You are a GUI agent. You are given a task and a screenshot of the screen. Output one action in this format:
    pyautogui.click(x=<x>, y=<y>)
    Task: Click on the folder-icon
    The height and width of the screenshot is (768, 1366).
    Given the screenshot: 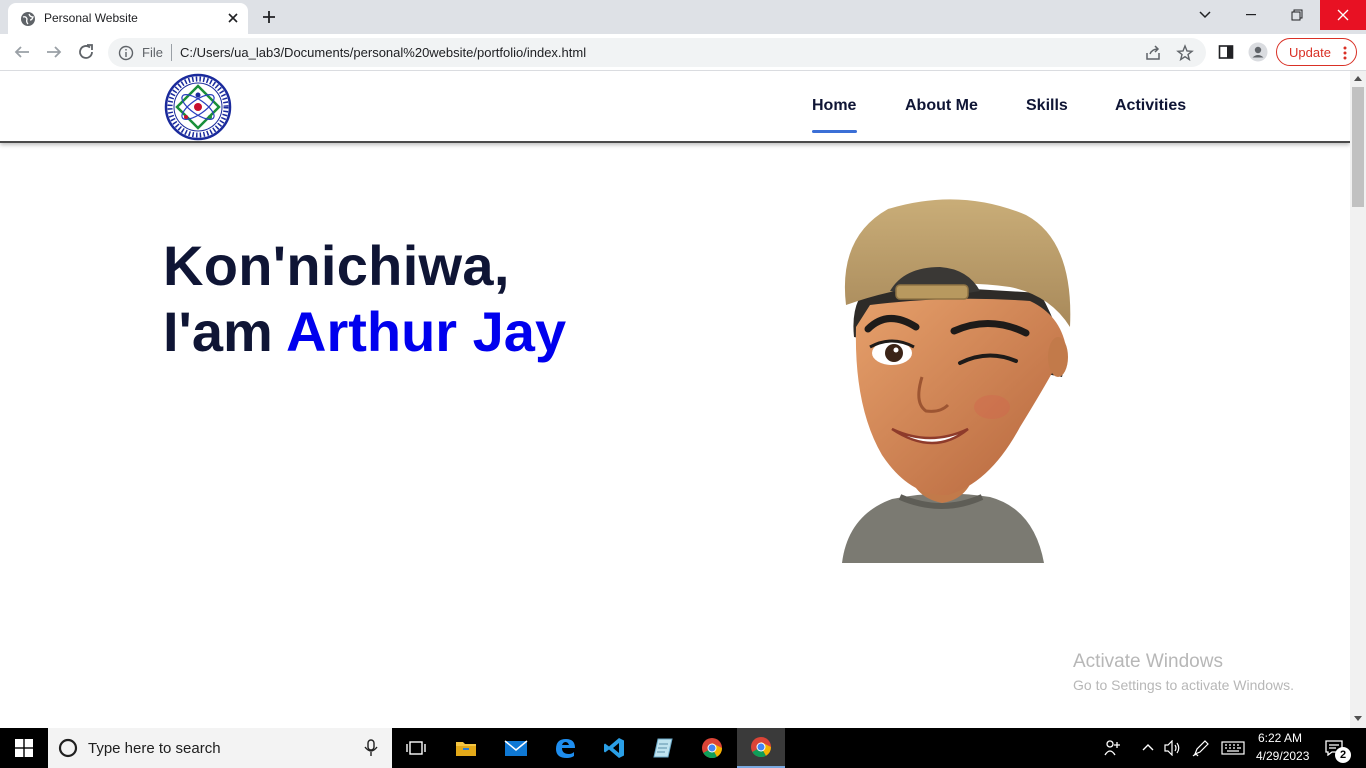 What is the action you would take?
    pyautogui.click(x=466, y=749)
    